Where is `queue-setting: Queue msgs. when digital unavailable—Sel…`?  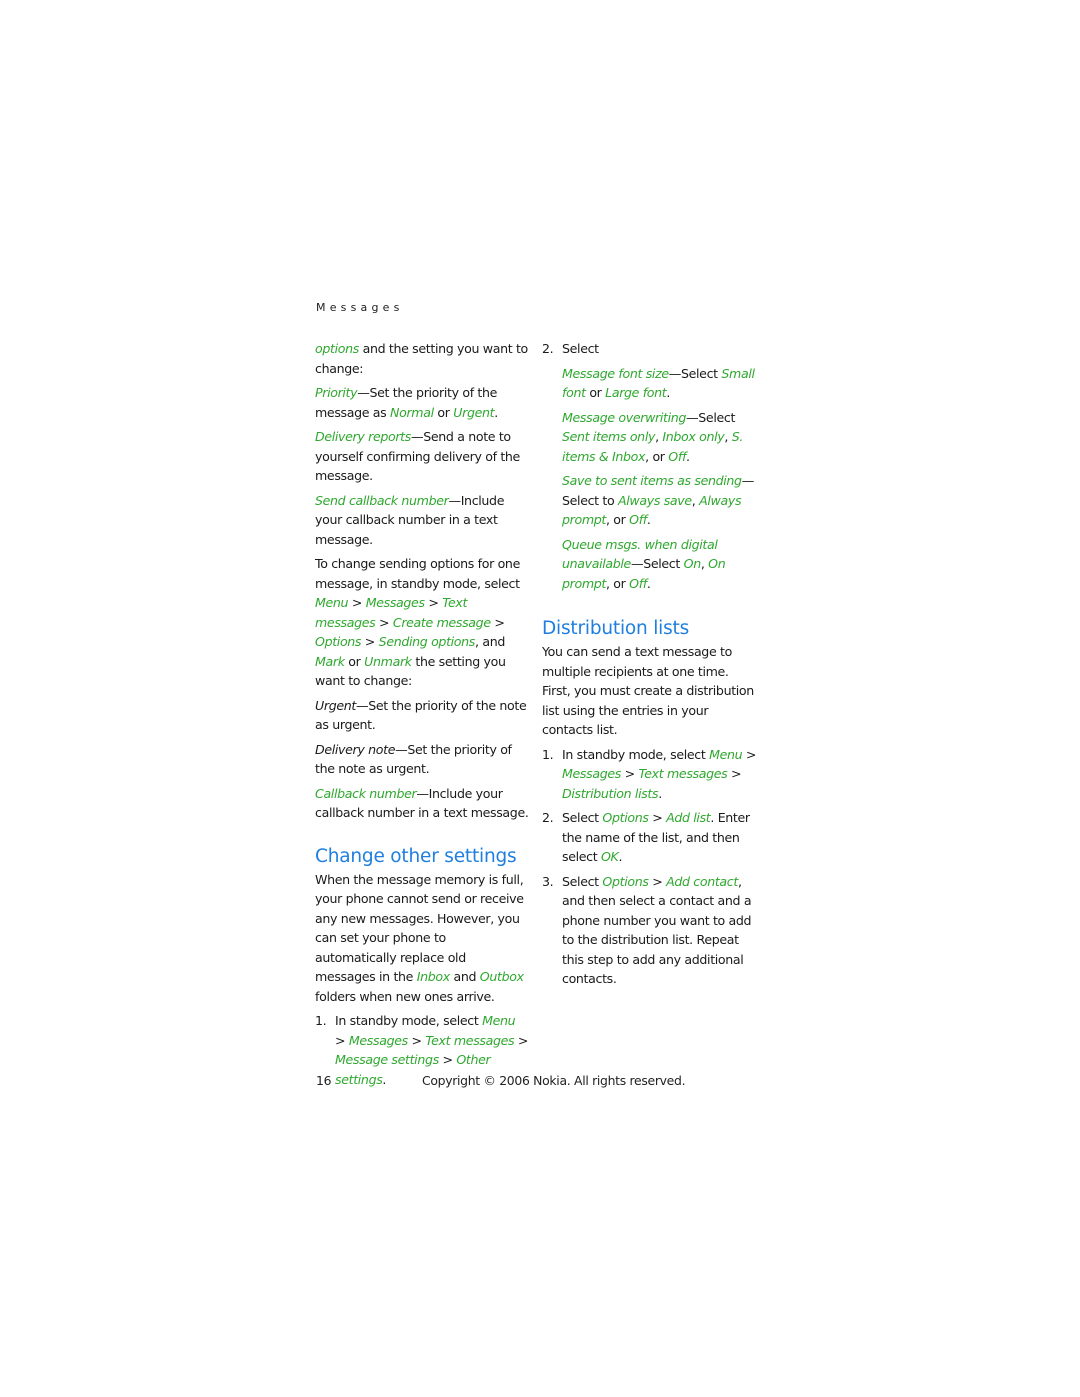 queue-setting: Queue msgs. when digital unavailable—Sel… is located at coordinates (644, 563).